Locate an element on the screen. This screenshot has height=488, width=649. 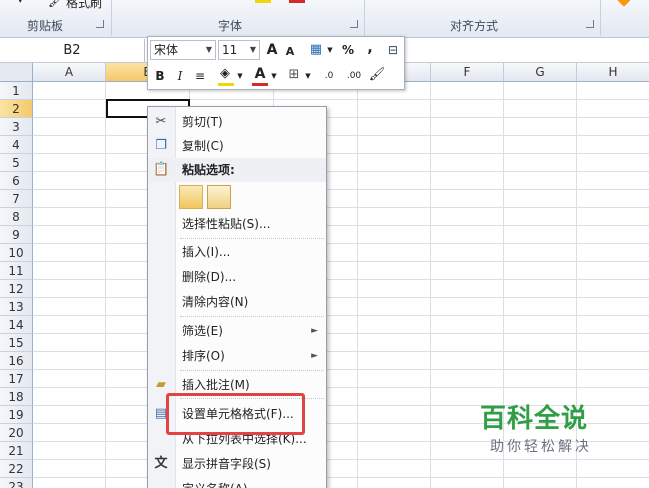
scissors-icon: ✂ is located at coordinates (161, 121).